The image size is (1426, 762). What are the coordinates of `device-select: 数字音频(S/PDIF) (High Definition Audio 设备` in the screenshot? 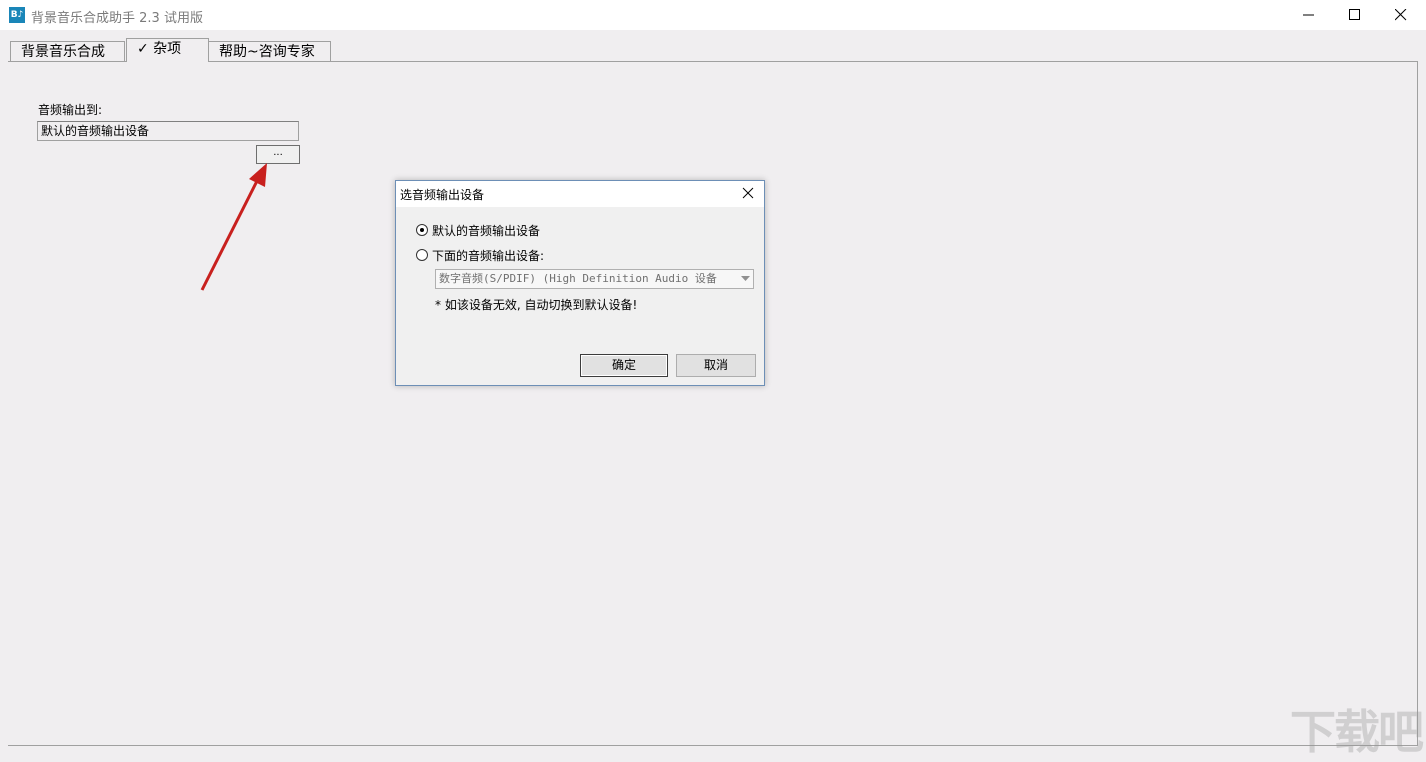 It's located at (594, 279).